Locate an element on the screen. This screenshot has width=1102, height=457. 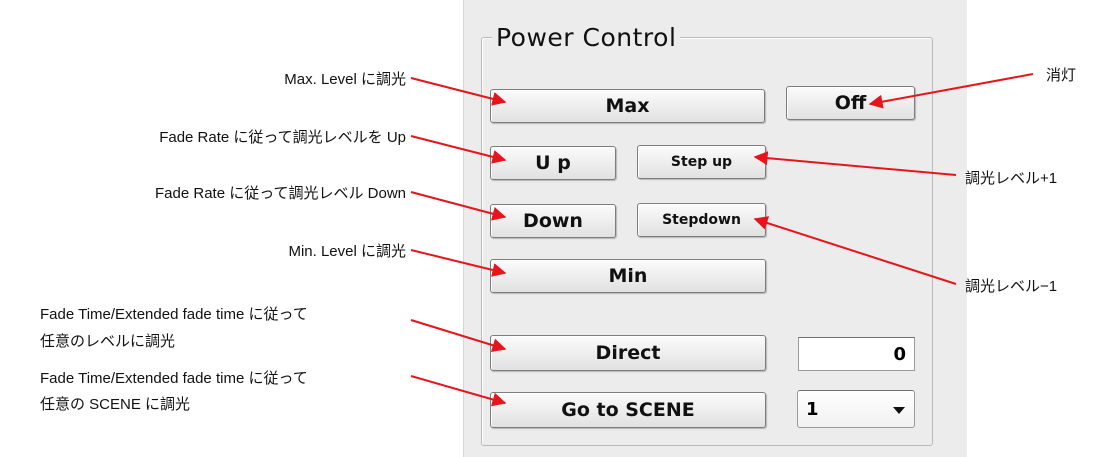
arrow-up is located at coordinates (458, 149).